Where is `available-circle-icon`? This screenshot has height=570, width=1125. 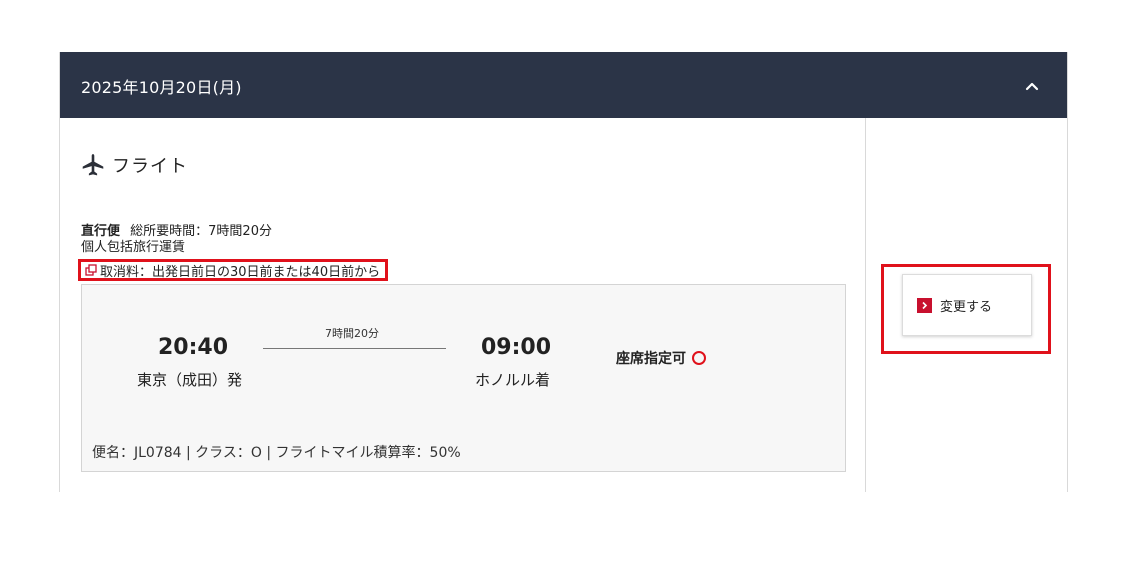
available-circle-icon is located at coordinates (699, 358).